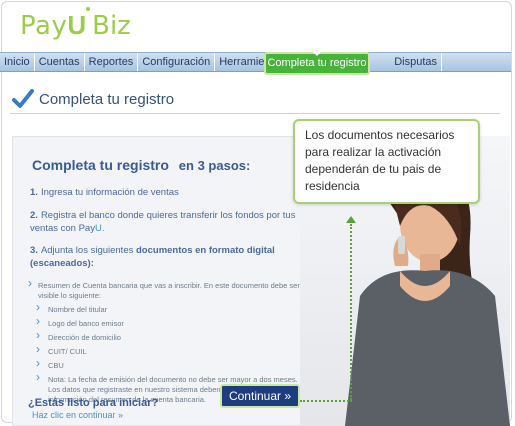 Image resolution: width=515 pixels, height=426 pixels. I want to click on nav-configuracion: Configuración, so click(177, 62).